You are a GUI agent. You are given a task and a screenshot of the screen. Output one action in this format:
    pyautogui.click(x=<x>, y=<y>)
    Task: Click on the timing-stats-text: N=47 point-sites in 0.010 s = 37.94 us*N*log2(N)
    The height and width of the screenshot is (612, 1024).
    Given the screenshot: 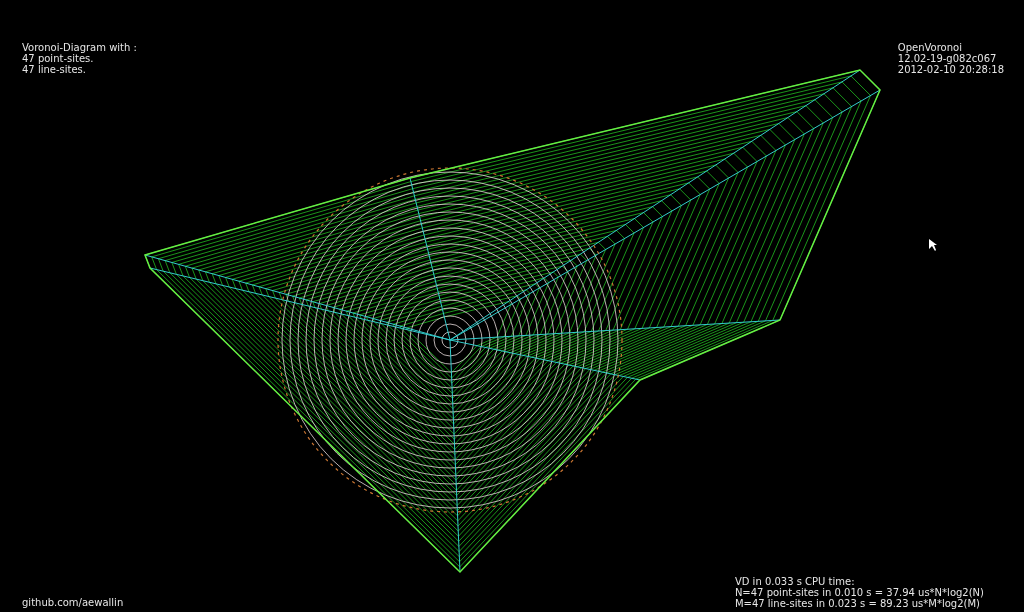 What is the action you would take?
    pyautogui.click(x=859, y=592)
    